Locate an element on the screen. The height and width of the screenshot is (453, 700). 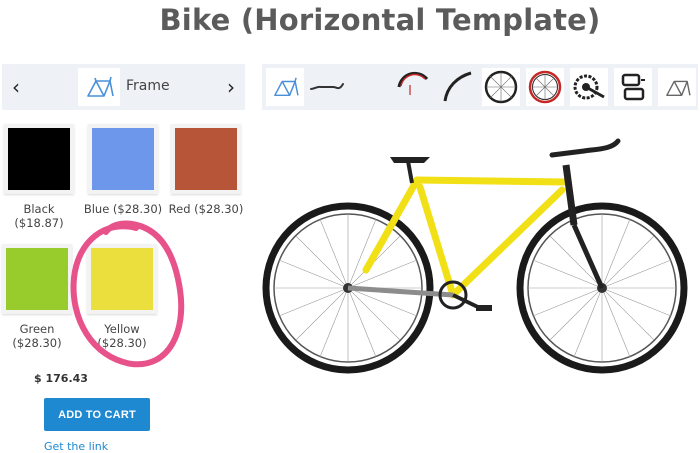
front-wheel-icon is located at coordinates (501, 87).